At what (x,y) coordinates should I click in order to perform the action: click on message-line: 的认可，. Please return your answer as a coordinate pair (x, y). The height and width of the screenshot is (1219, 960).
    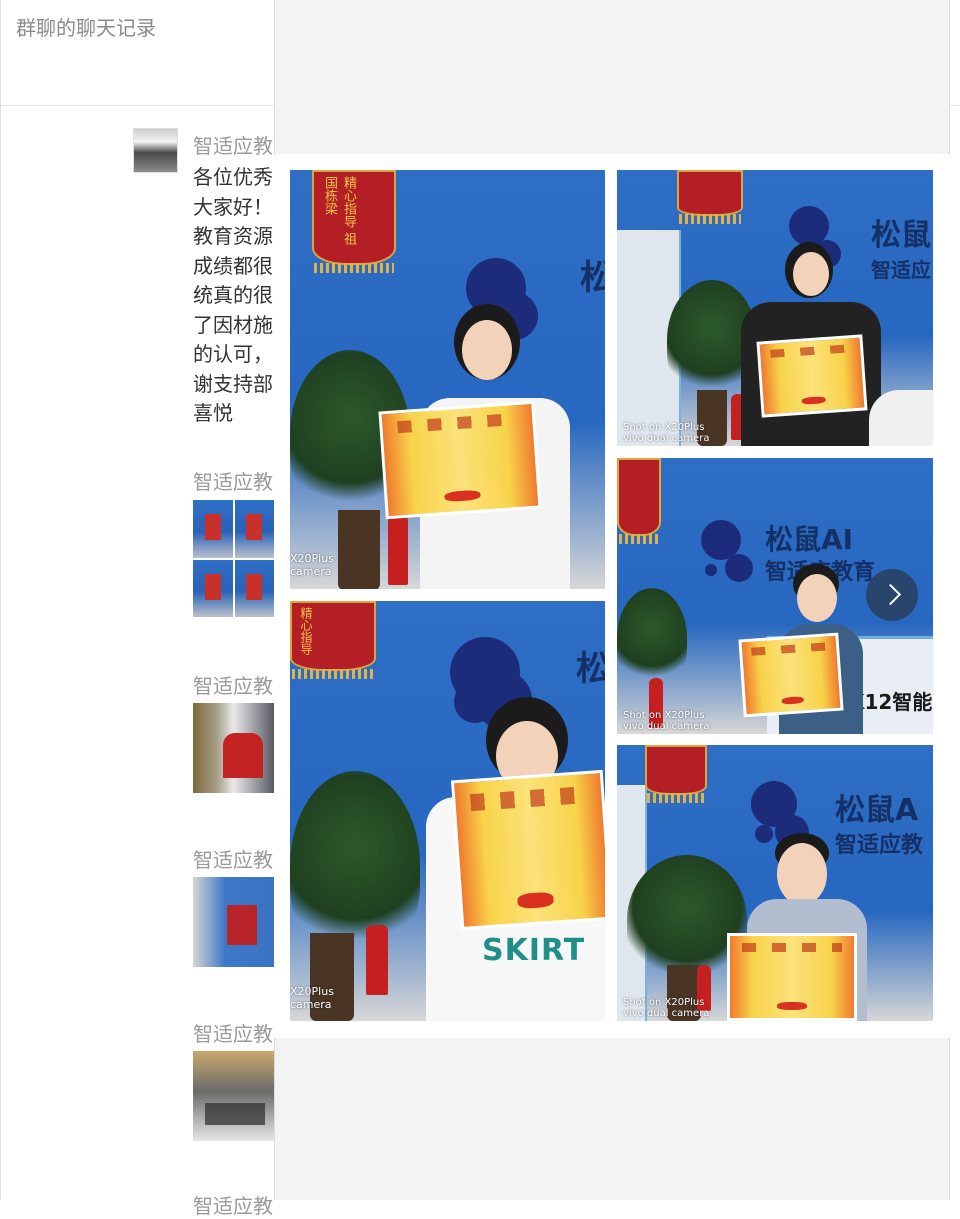
    Looking at the image, I should click on (233, 354).